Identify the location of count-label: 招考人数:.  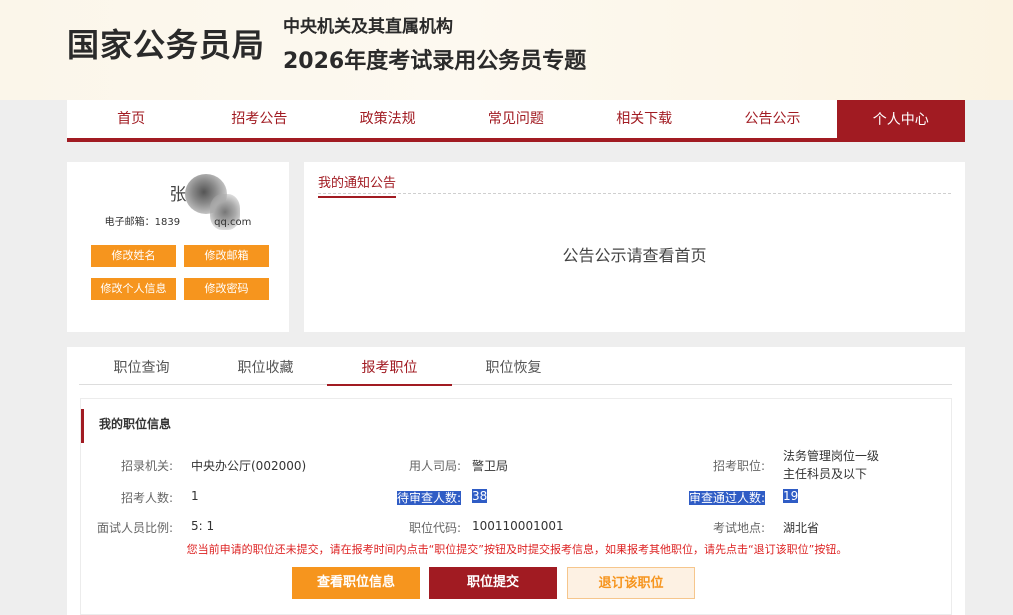
(146, 498).